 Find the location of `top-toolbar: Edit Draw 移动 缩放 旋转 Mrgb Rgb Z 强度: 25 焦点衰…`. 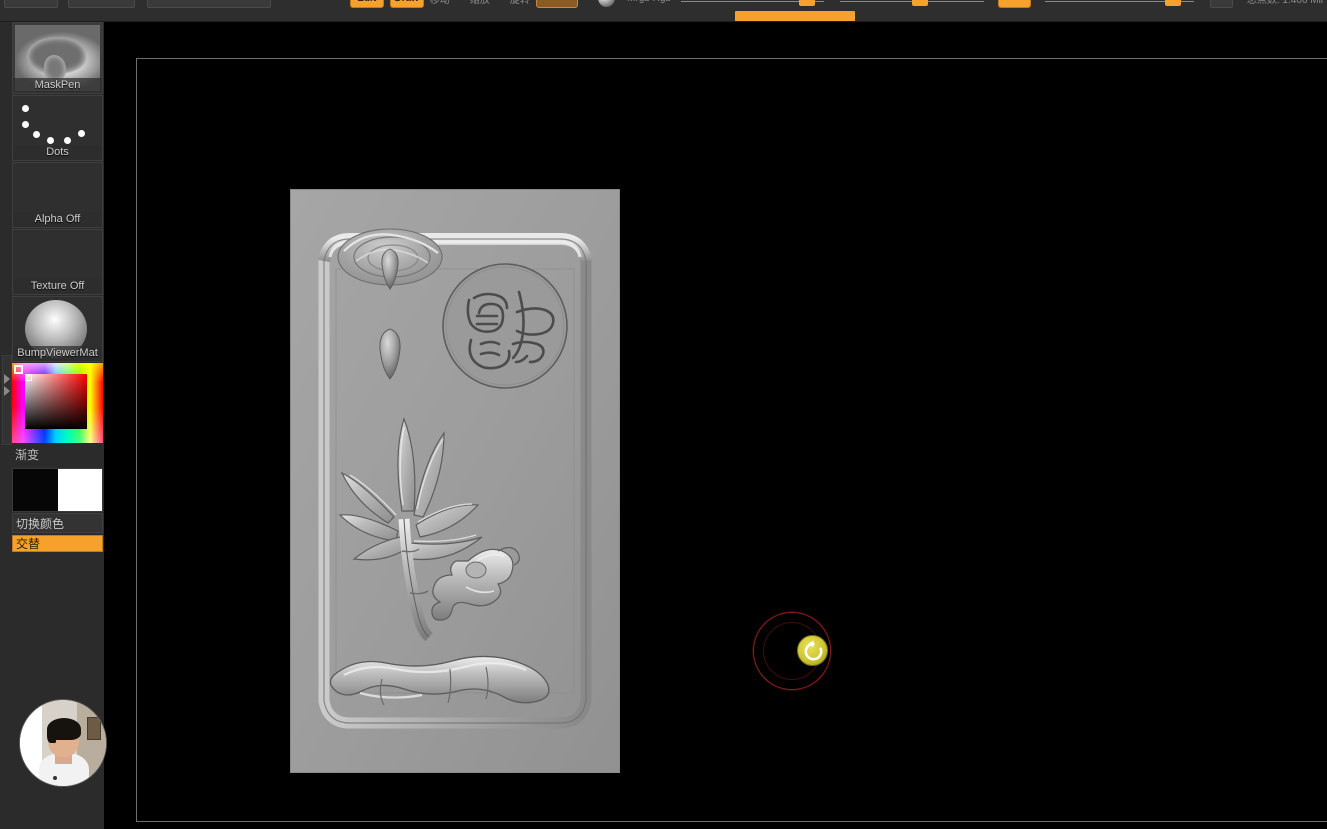

top-toolbar: Edit Draw 移动 缩放 旋转 Mrgb Rgb Z 强度: 25 焦点衰… is located at coordinates (663, 11).